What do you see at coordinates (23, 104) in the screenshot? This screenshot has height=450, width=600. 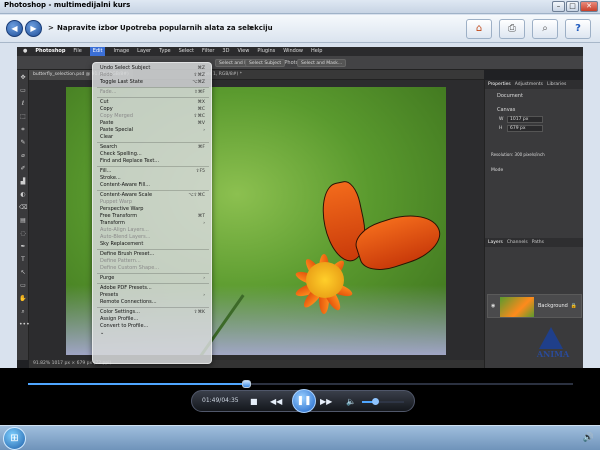 I see `tool-icon: ℓ` at bounding box center [23, 104].